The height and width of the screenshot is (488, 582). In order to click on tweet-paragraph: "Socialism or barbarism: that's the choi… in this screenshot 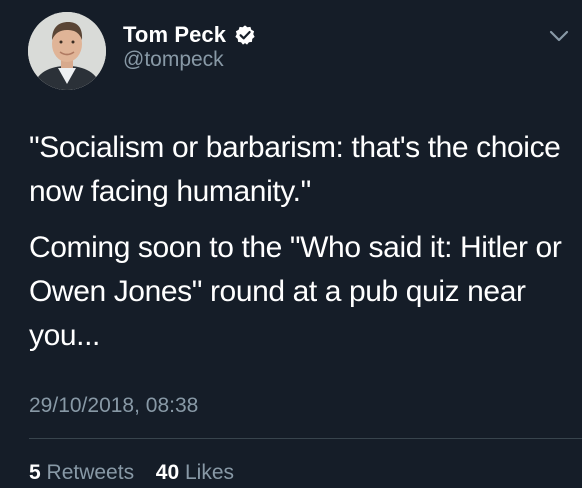, I will do `click(295, 169)`.